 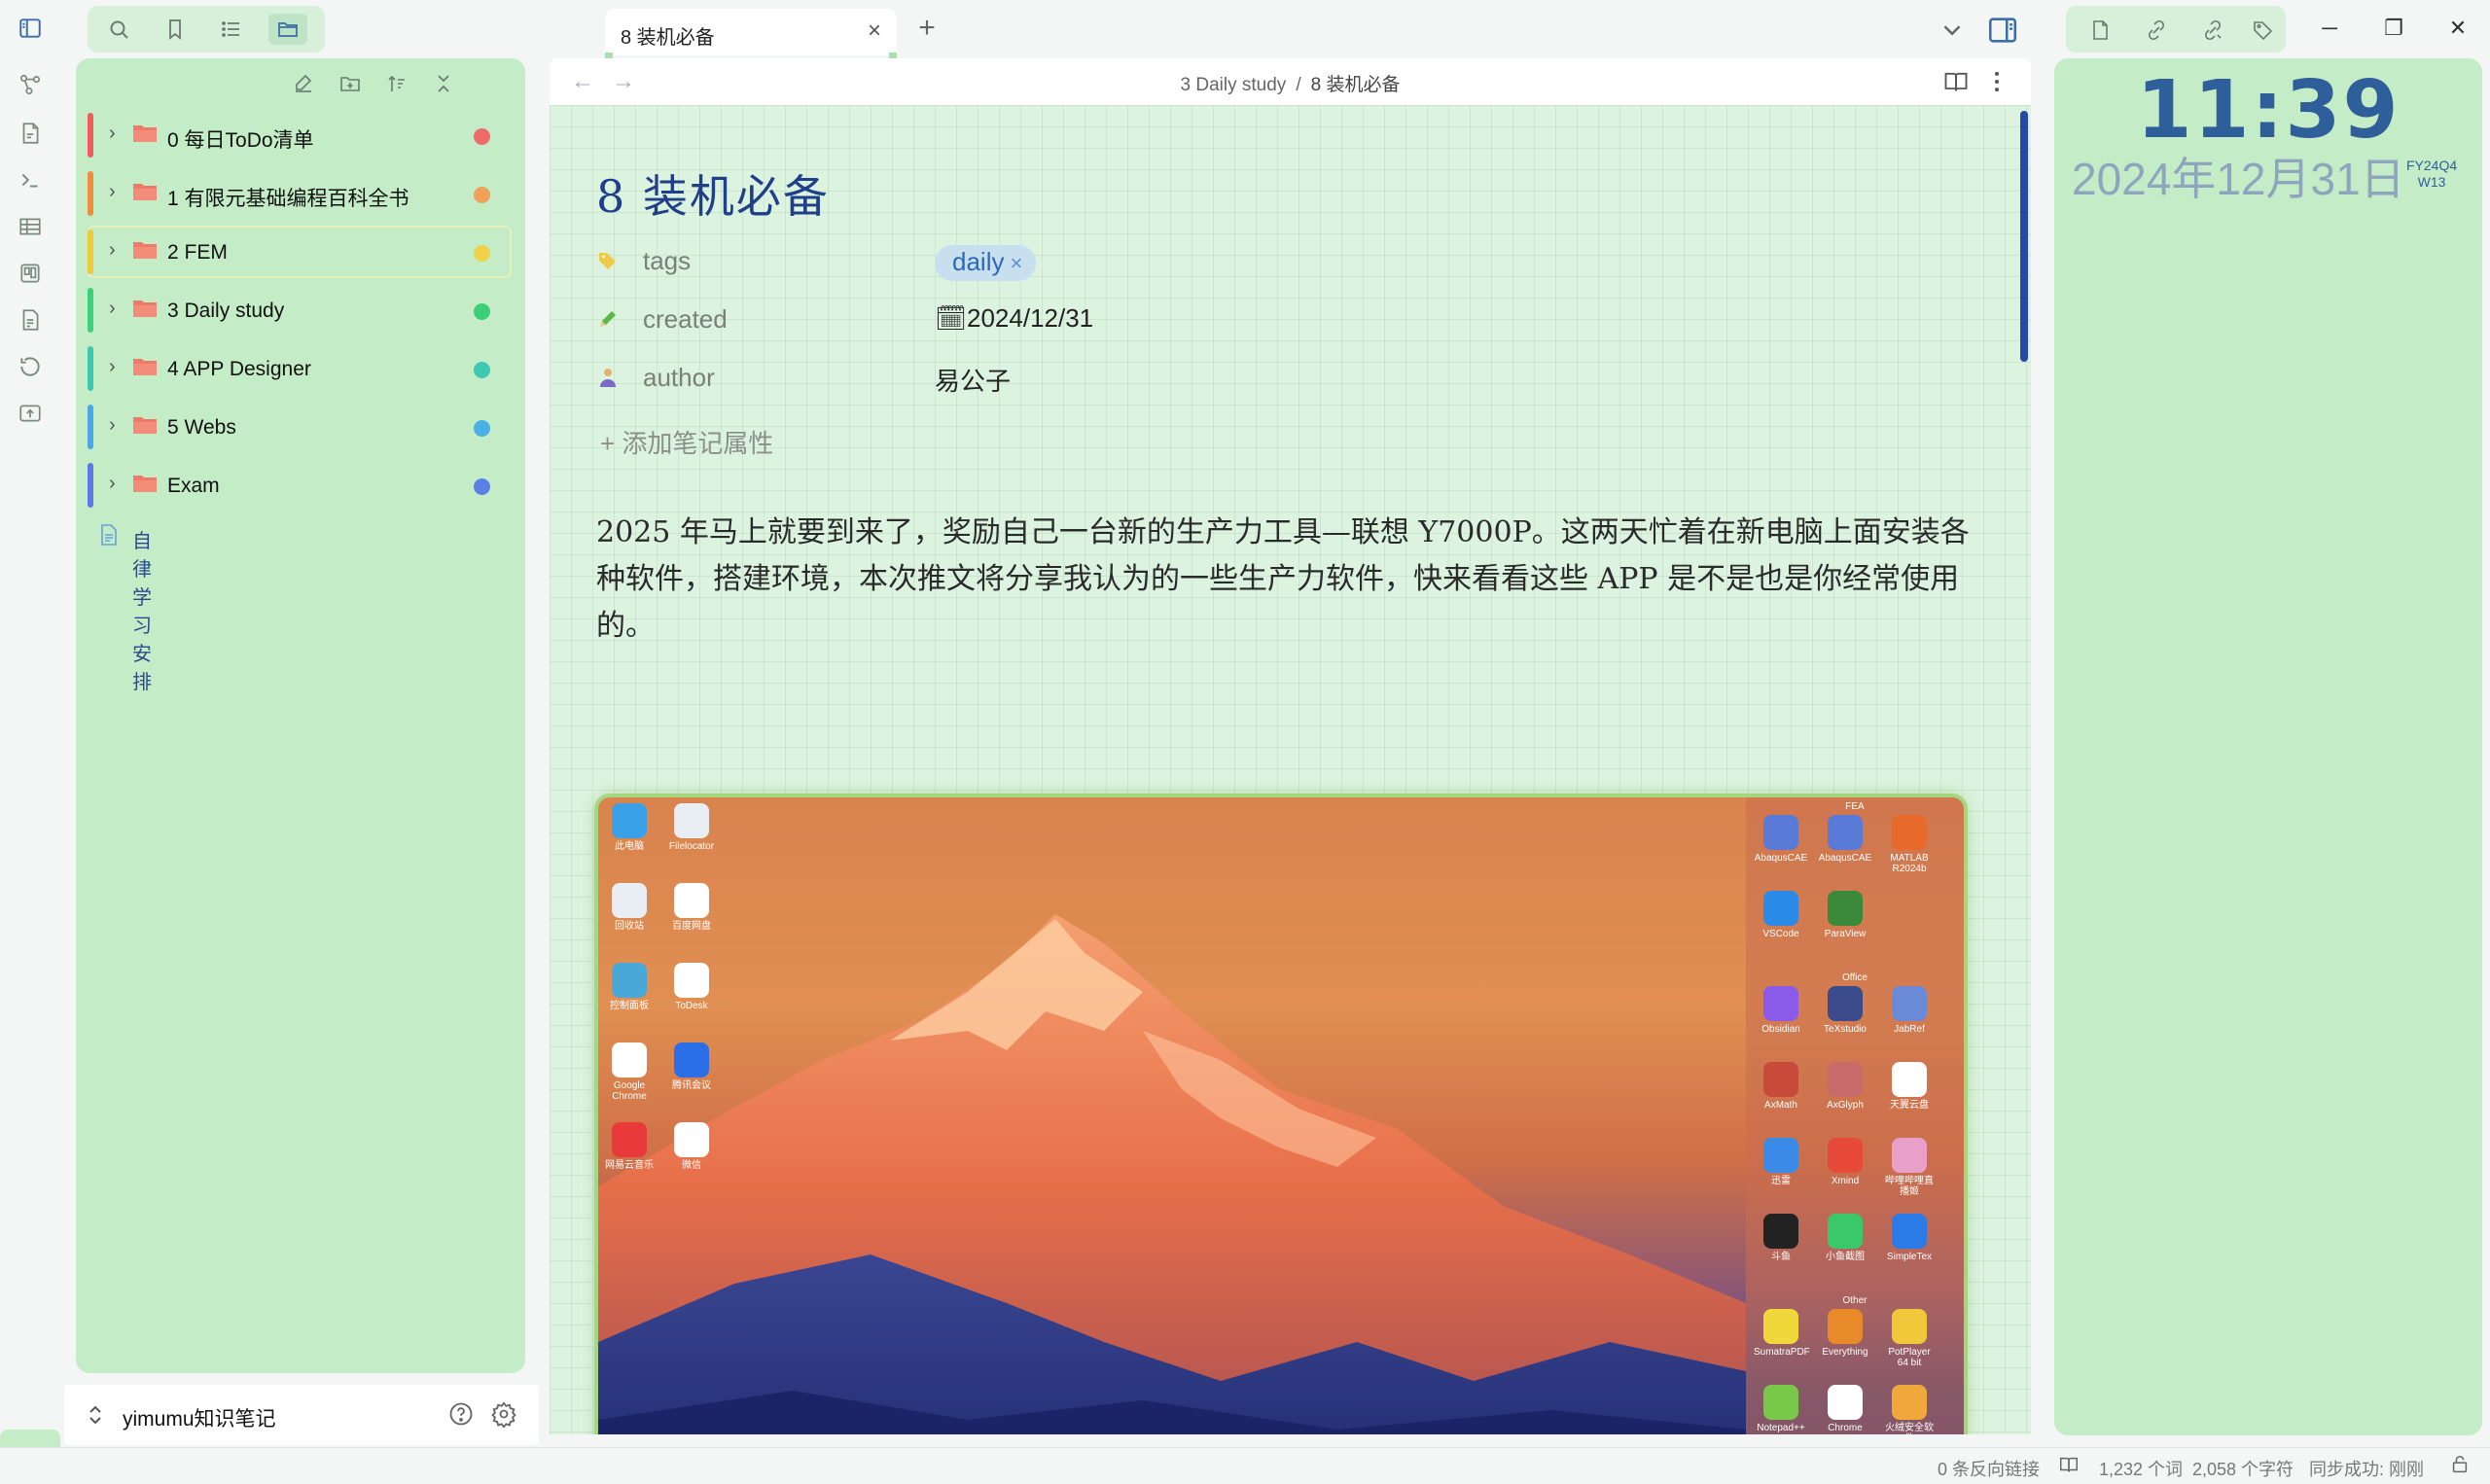 What do you see at coordinates (231, 30) in the screenshot?
I see `outline-tab` at bounding box center [231, 30].